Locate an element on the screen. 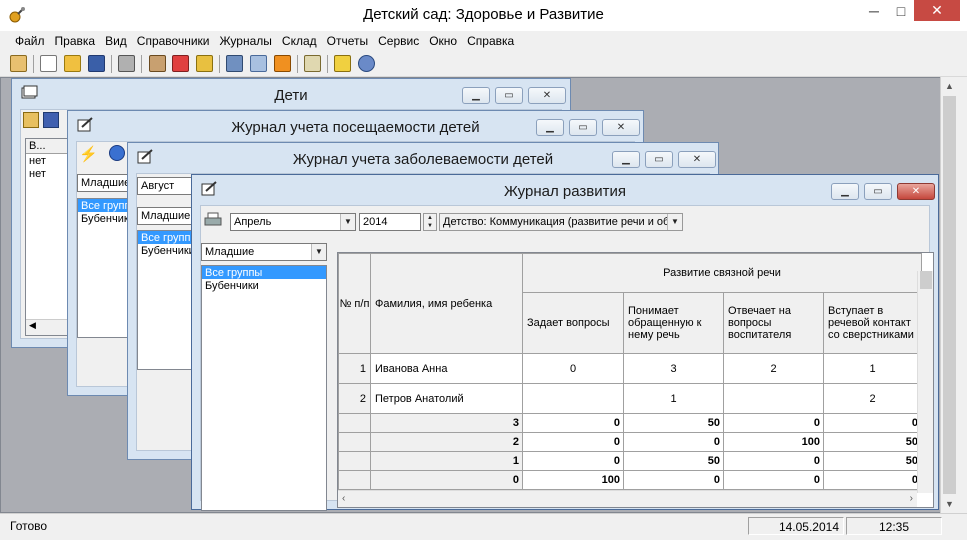 The width and height of the screenshot is (967, 540). menu-reports: Отчеты is located at coordinates (347, 41).